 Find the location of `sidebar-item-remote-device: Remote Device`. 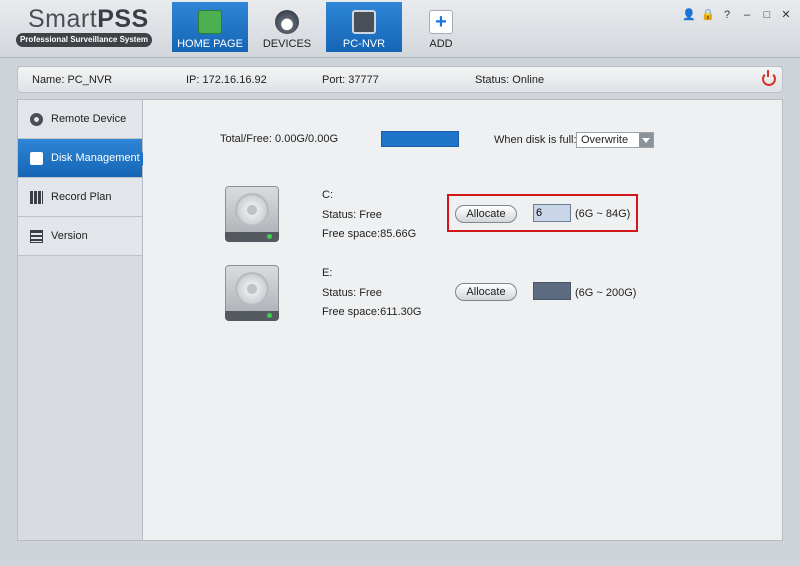

sidebar-item-remote-device: Remote Device is located at coordinates (80, 119).